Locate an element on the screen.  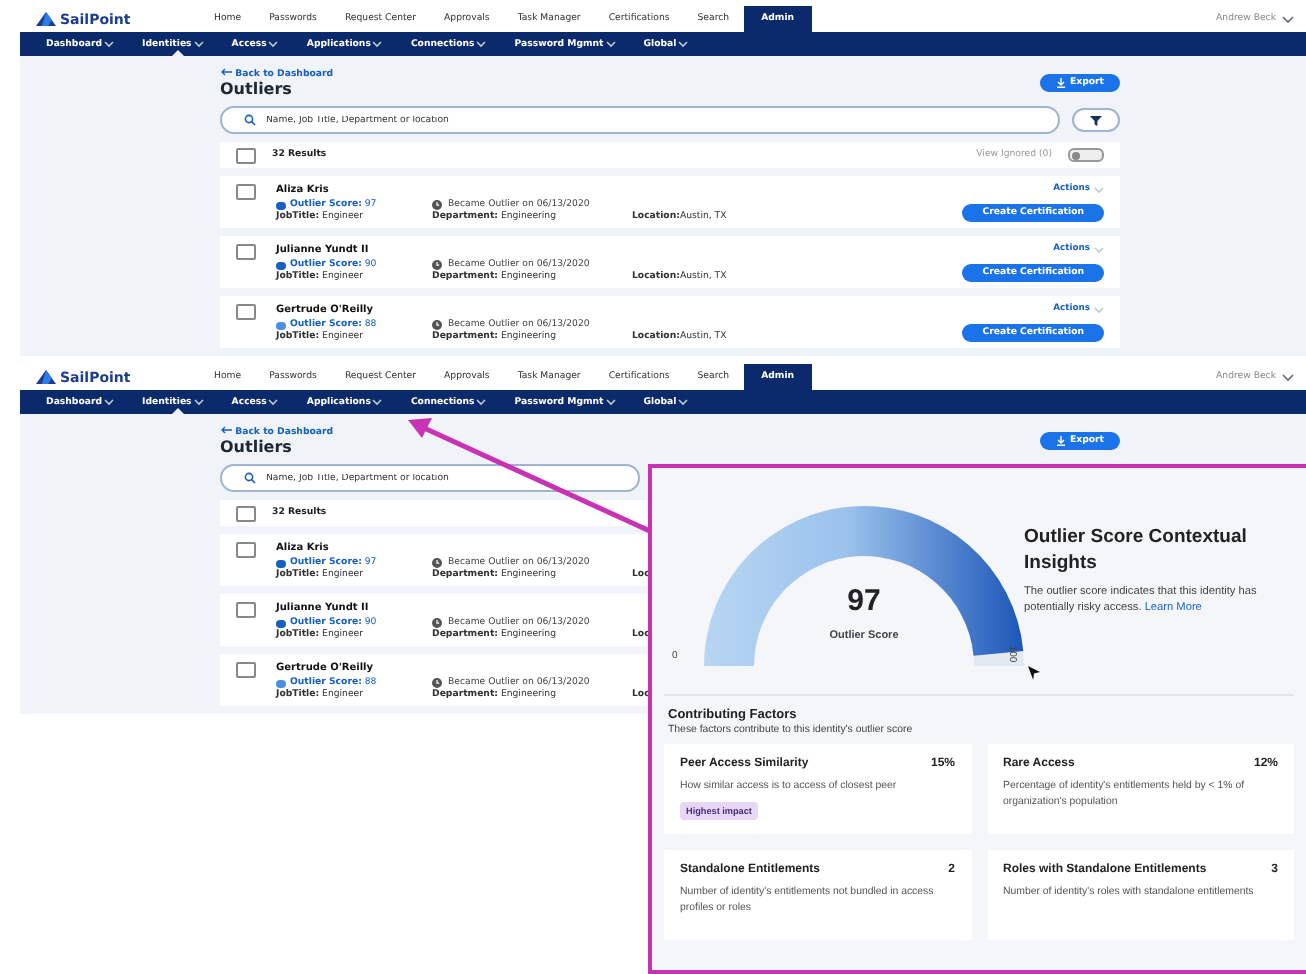
filter-button is located at coordinates (1096, 120).